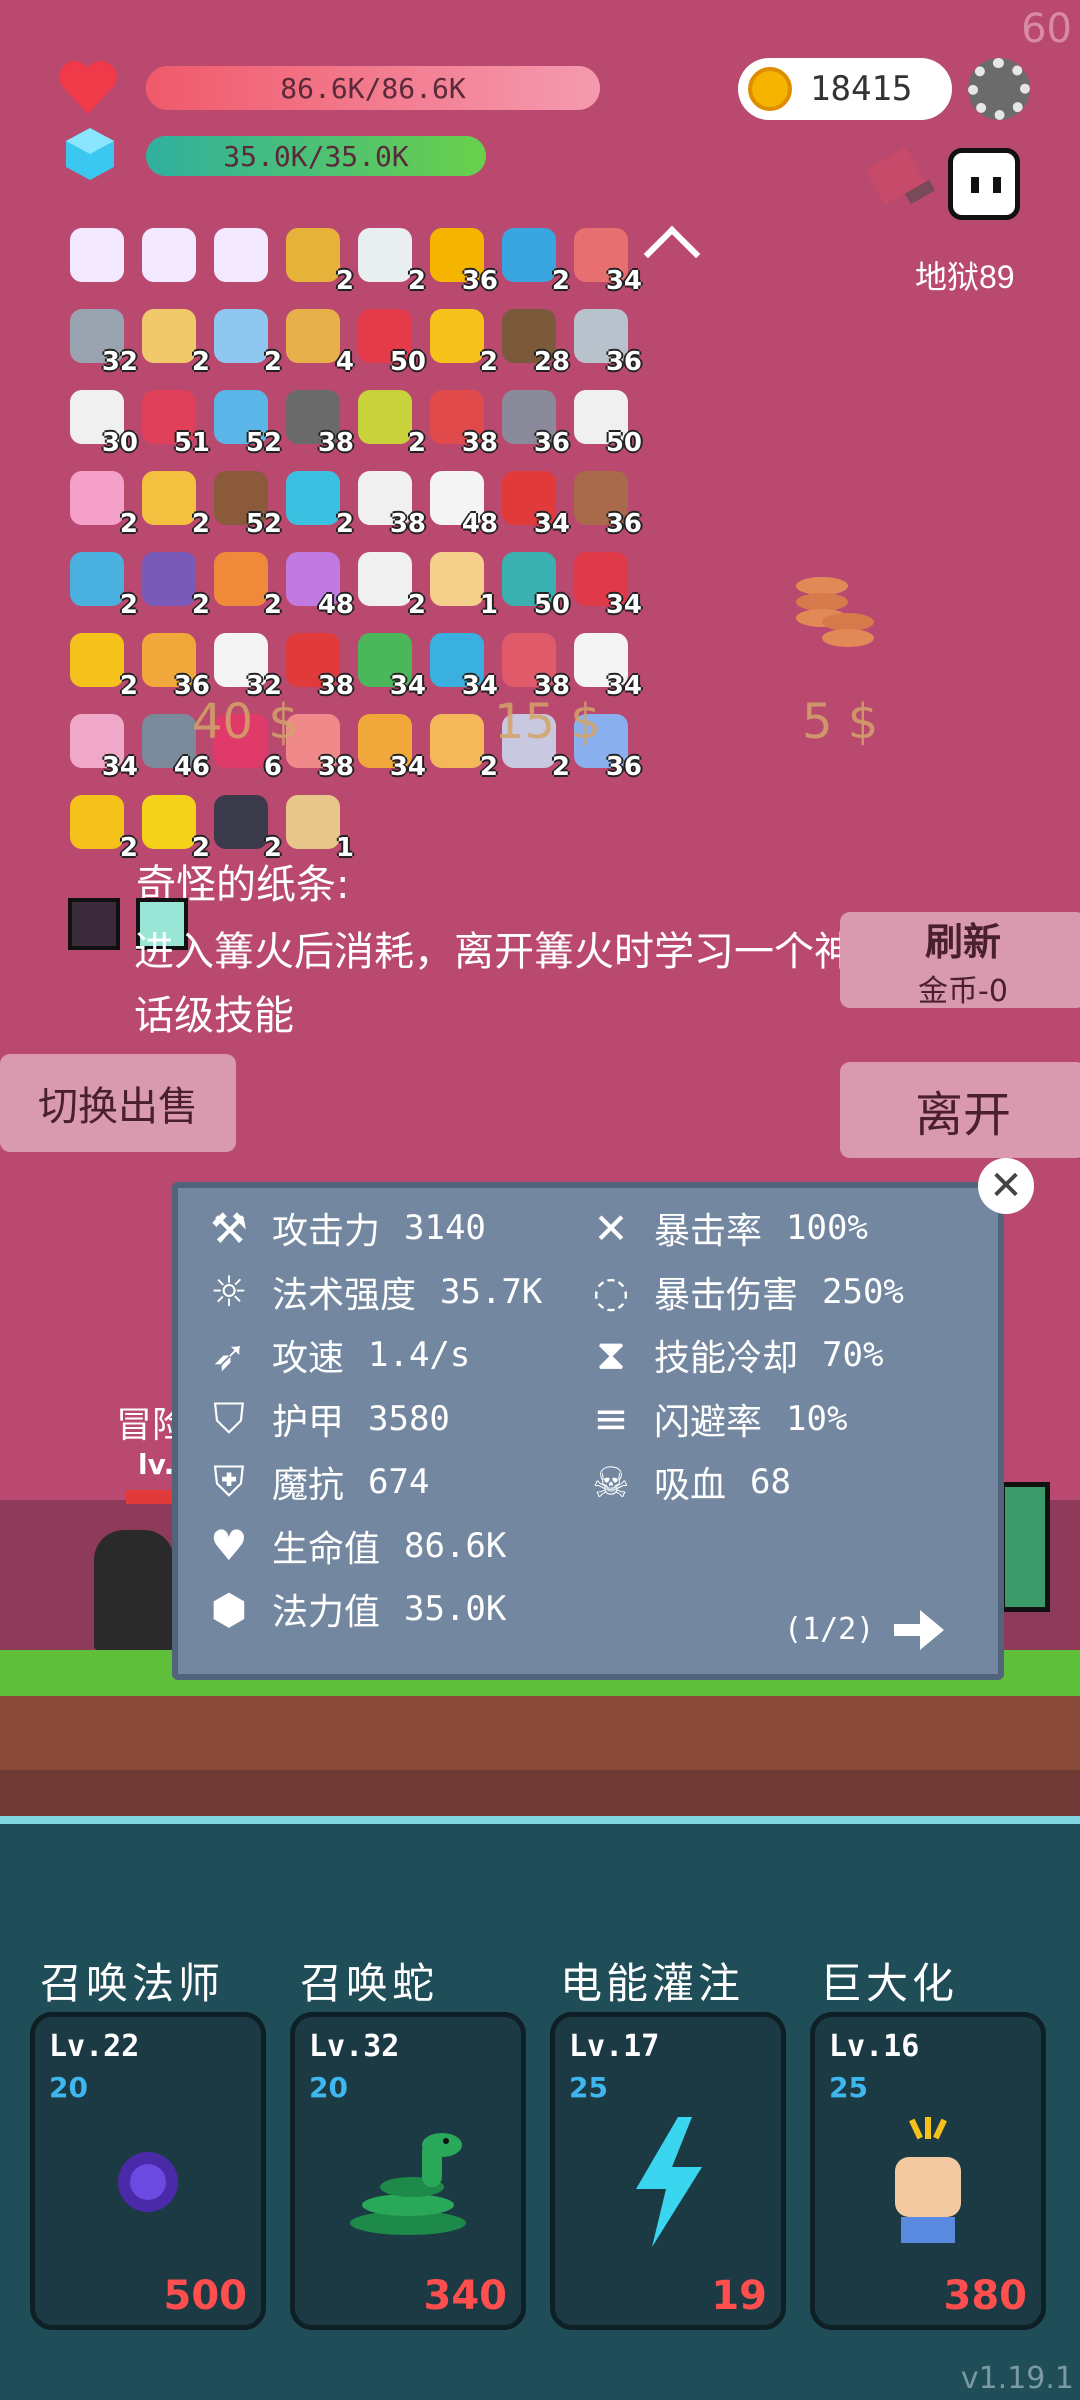  I want to click on inventory-item: 30, so click(102, 422).